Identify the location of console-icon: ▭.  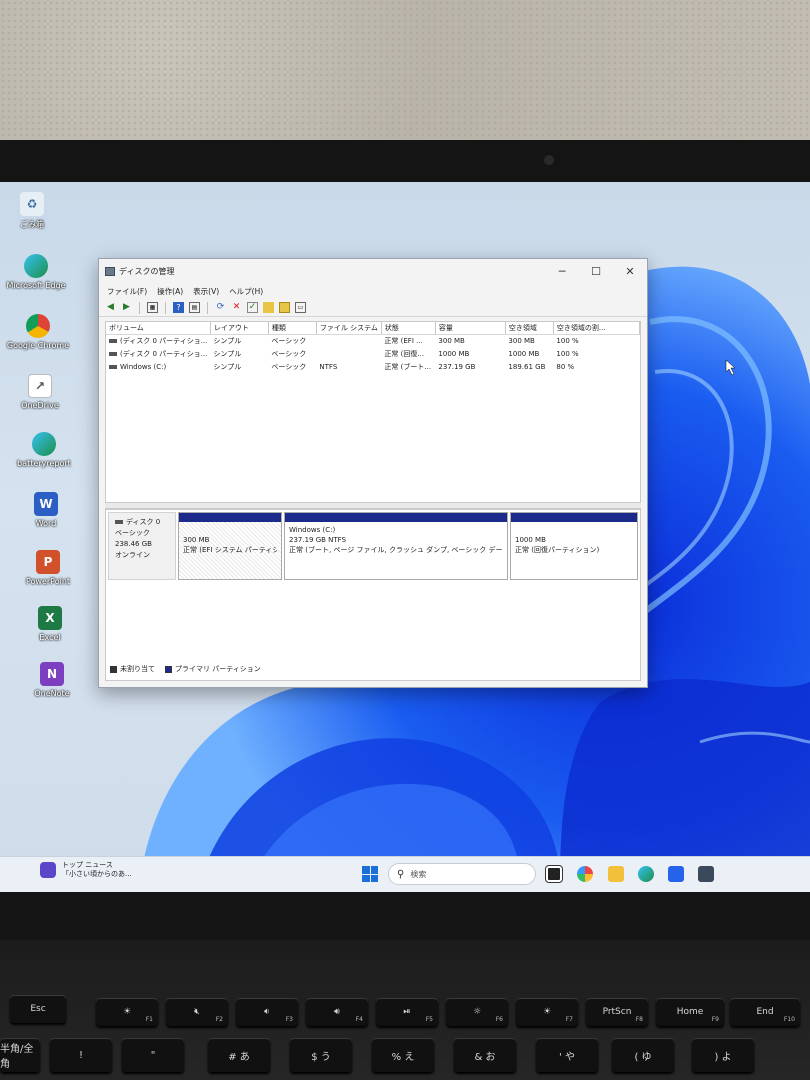
(300, 307).